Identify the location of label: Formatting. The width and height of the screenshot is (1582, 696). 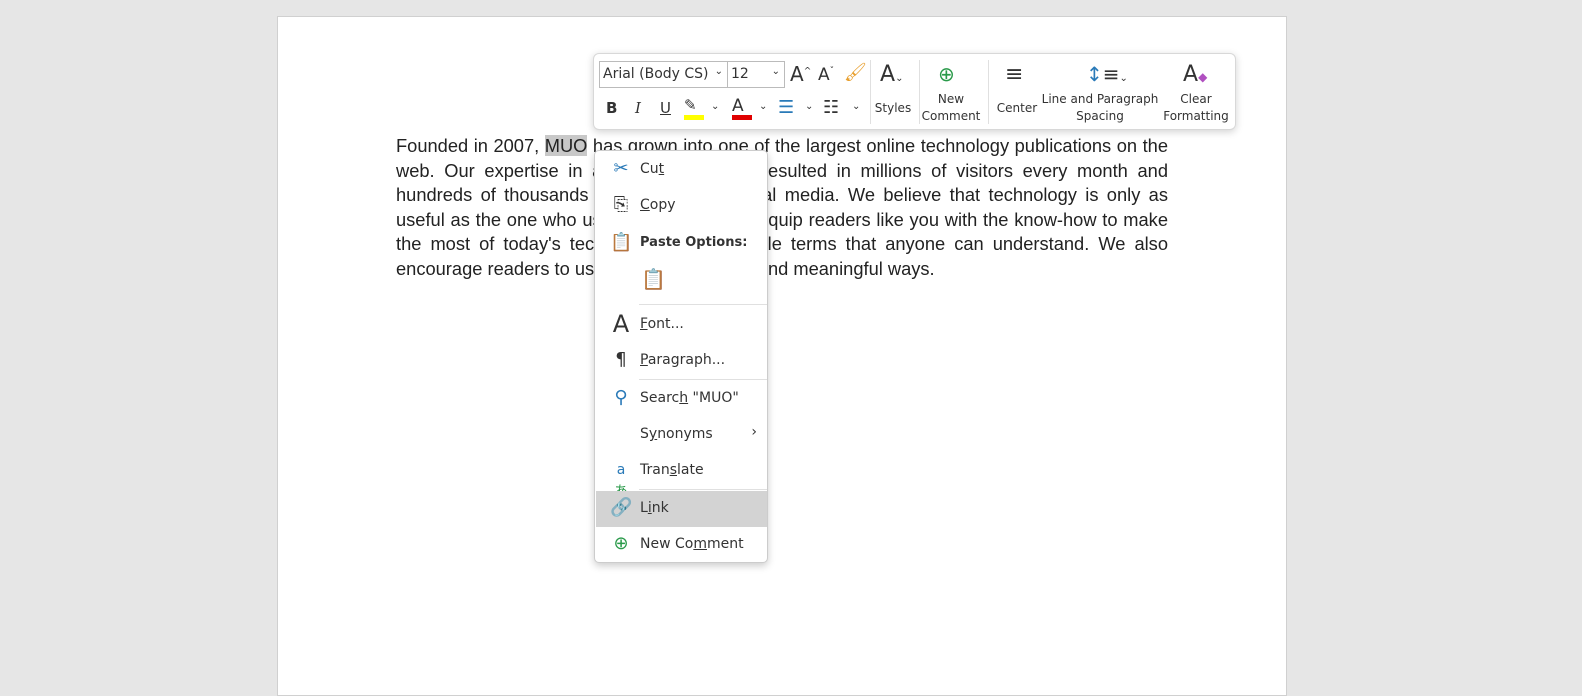
(1196, 116).